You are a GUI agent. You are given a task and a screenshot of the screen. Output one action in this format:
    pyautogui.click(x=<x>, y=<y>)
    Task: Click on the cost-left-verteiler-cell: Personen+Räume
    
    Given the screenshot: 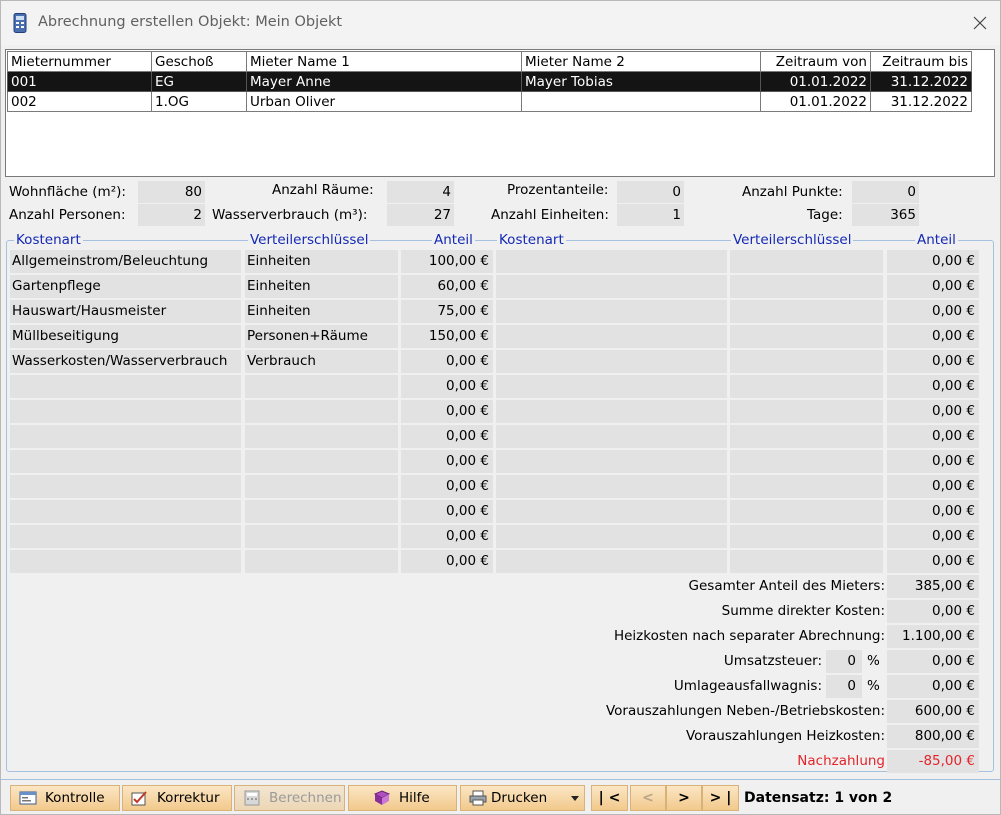 What is the action you would take?
    pyautogui.click(x=321, y=336)
    